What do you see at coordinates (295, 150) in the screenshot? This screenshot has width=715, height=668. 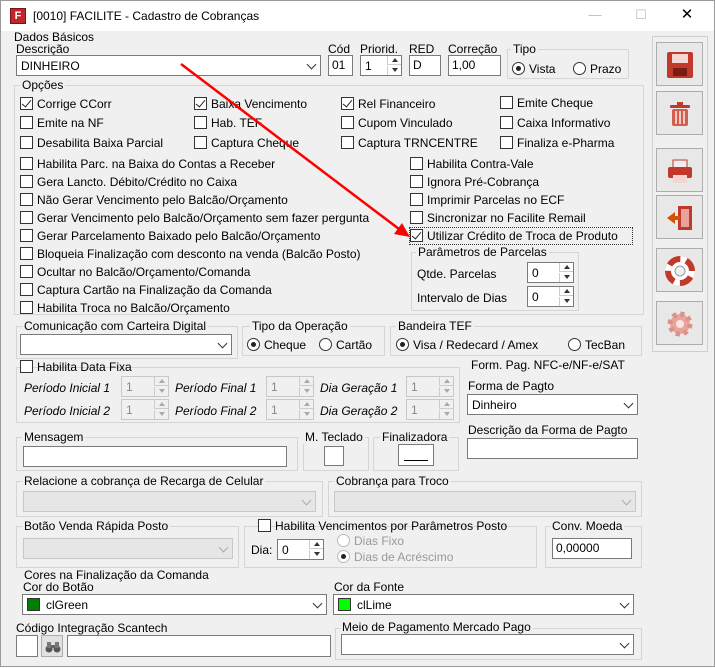 I see `annotation-arrow-icon` at bounding box center [295, 150].